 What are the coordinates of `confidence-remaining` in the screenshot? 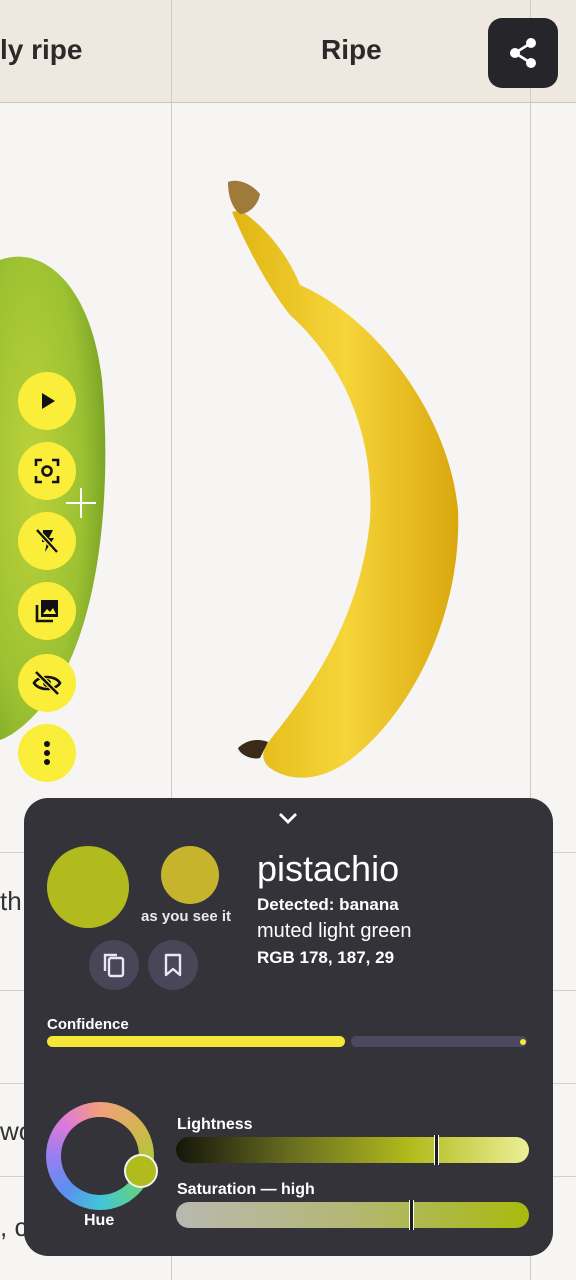 It's located at (439, 1041).